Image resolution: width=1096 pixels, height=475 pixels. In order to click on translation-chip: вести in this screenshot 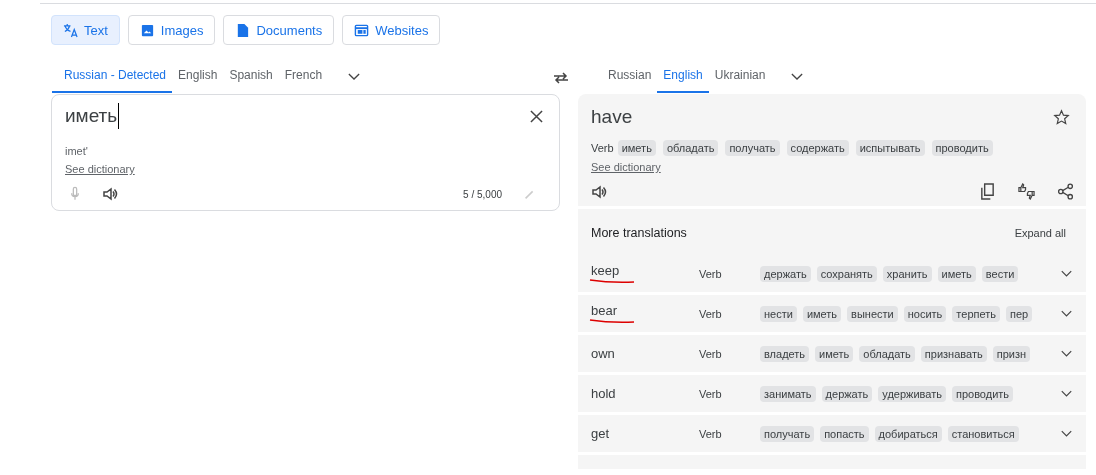, I will do `click(1000, 273)`.